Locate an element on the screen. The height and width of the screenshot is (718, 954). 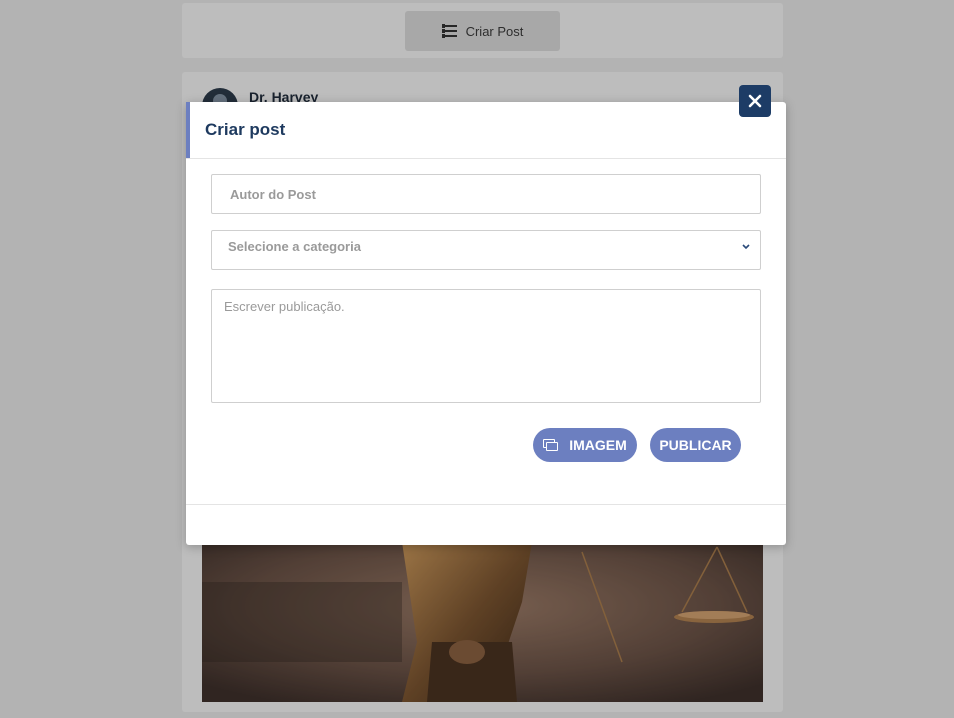
image-icon is located at coordinates (551, 445).